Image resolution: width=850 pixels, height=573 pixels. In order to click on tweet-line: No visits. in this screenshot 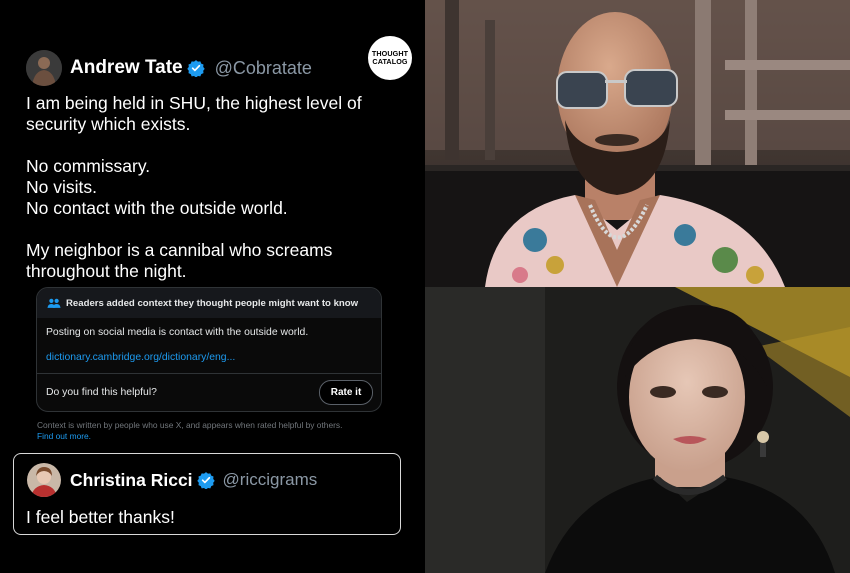, I will do `click(61, 187)`.